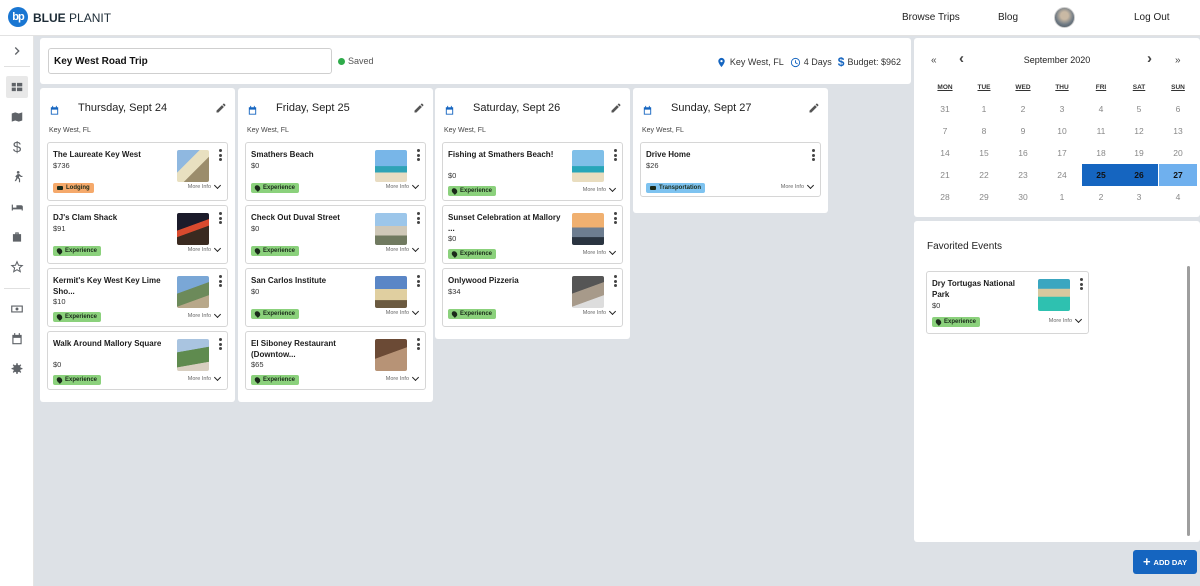 The image size is (1200, 586). What do you see at coordinates (17, 177) in the screenshot?
I see `activity-icon` at bounding box center [17, 177].